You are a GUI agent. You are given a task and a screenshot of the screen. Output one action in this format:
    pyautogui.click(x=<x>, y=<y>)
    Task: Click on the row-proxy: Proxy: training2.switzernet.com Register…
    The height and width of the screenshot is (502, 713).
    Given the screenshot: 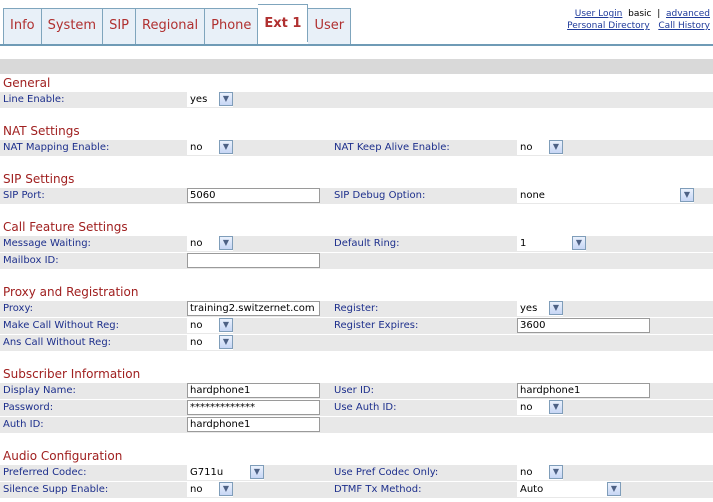 What is the action you would take?
    pyautogui.click(x=356, y=309)
    